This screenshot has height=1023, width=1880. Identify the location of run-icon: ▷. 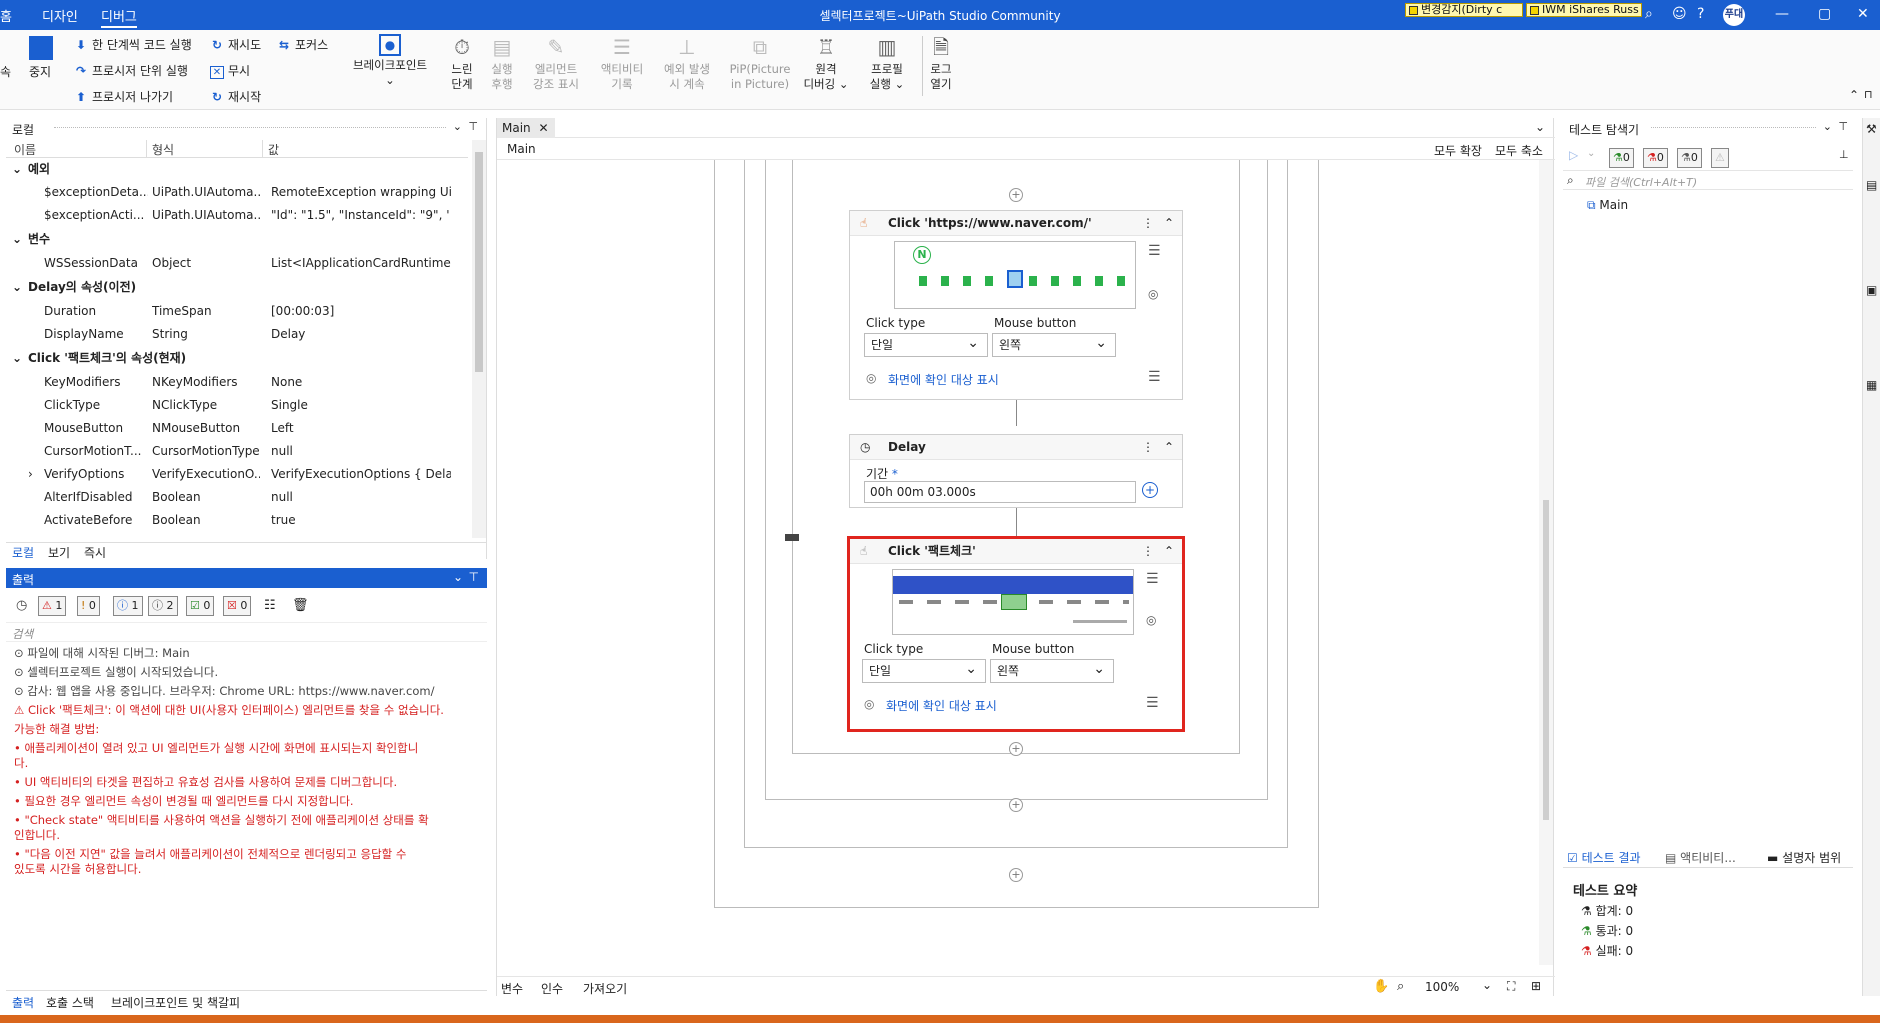
(1573, 155).